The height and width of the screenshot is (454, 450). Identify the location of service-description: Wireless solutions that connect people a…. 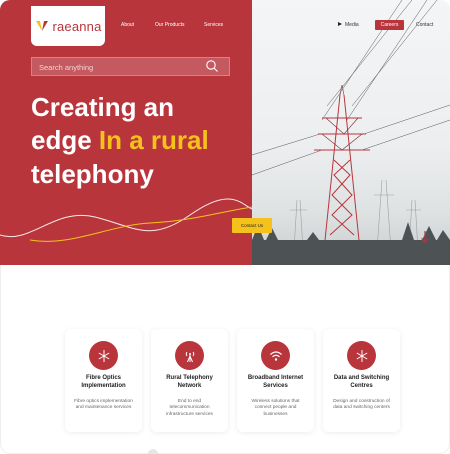
(275, 408).